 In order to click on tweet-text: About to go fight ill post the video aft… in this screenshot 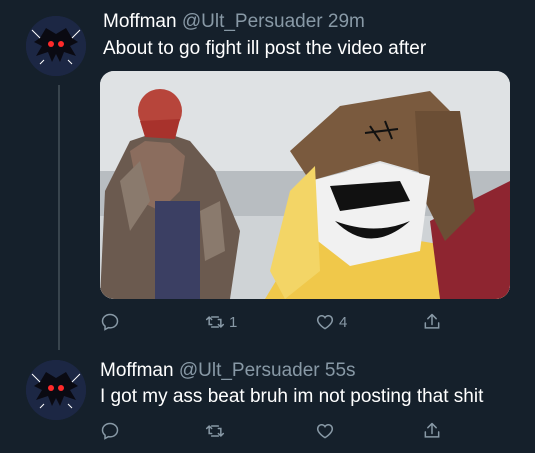, I will do `click(265, 48)`.